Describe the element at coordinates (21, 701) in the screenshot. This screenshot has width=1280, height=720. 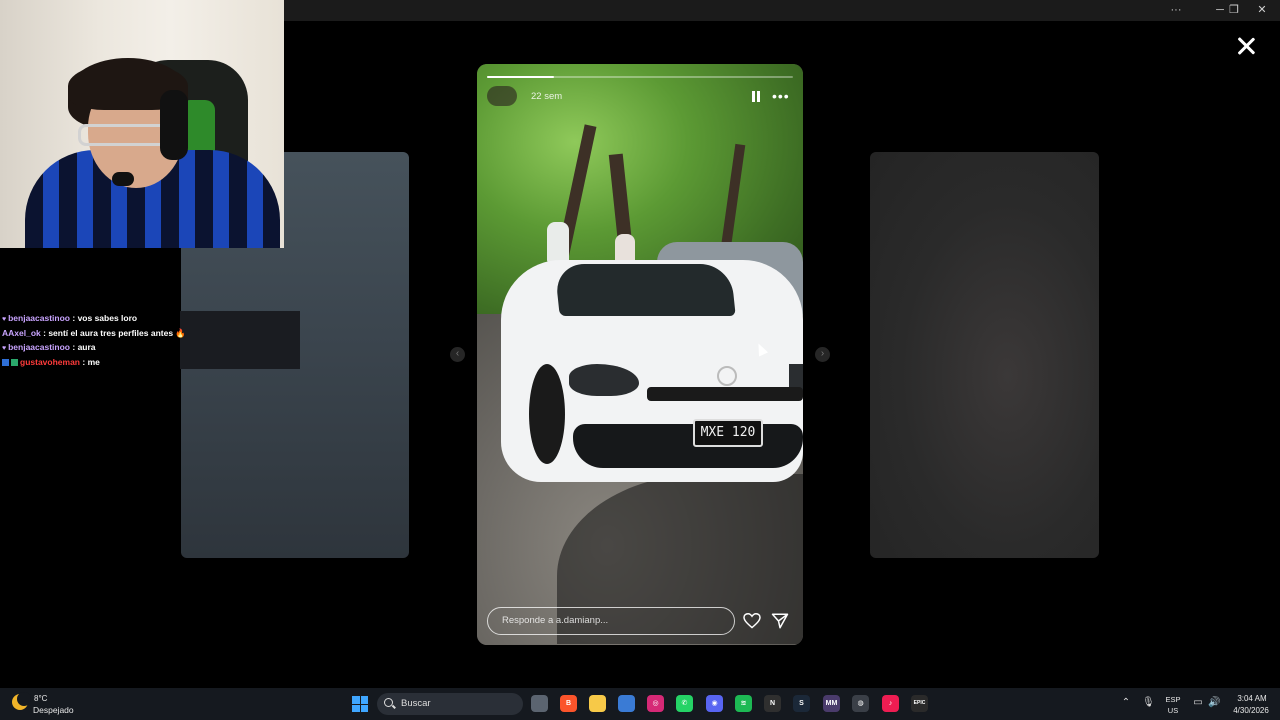
I see `moon-icon` at that location.